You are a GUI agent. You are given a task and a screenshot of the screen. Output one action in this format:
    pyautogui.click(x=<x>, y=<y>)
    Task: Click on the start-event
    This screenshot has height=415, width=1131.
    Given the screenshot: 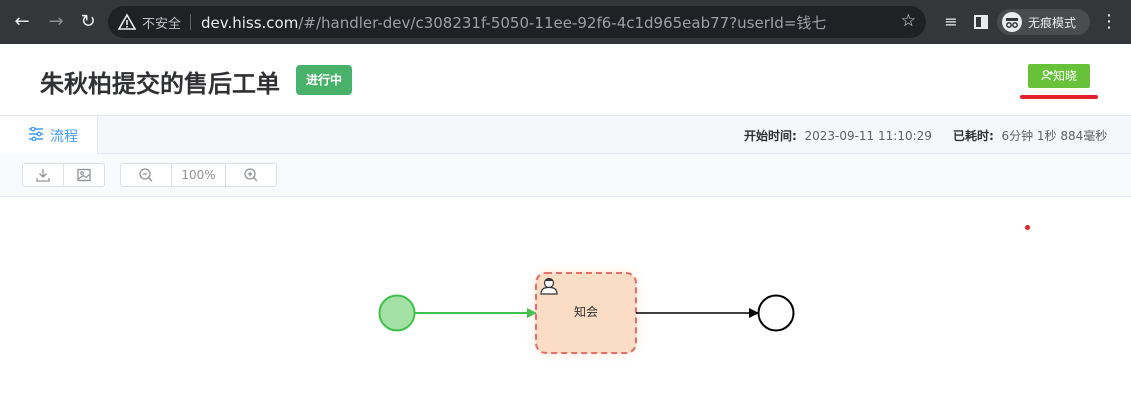 What is the action you would take?
    pyautogui.click(x=397, y=313)
    